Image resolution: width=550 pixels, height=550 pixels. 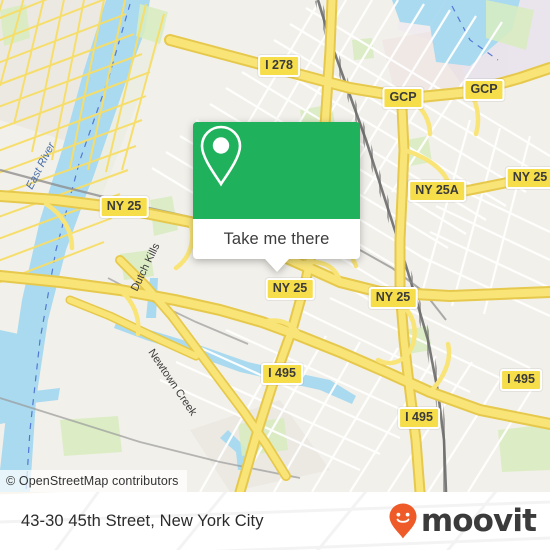 What do you see at coordinates (275, 521) in the screenshot?
I see `footer-bar: 43-30 45th Street, New York City moovit` at bounding box center [275, 521].